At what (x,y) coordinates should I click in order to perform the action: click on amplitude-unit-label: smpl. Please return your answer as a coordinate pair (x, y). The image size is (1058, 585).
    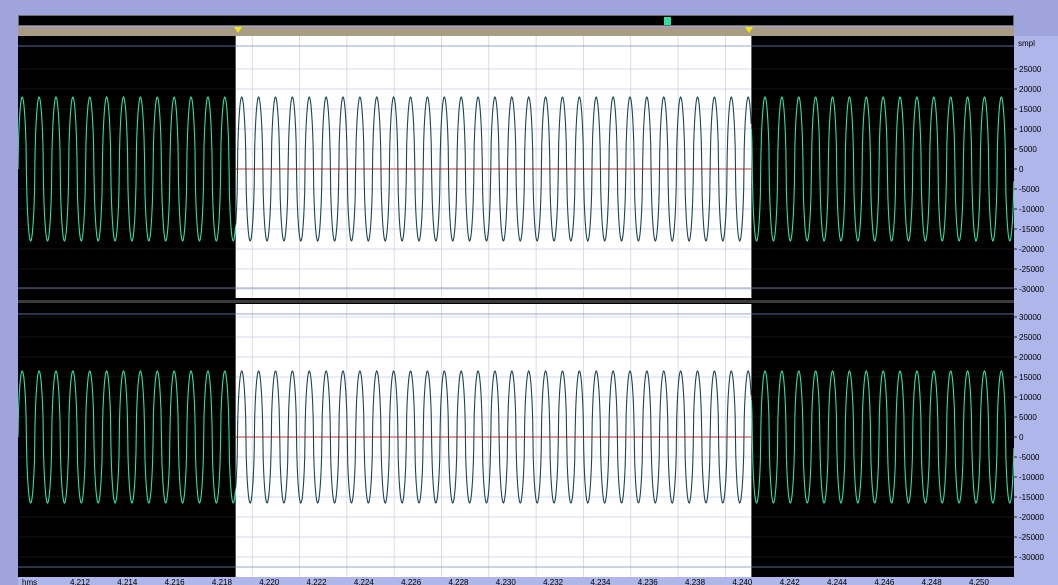
    Looking at the image, I should click on (1026, 43).